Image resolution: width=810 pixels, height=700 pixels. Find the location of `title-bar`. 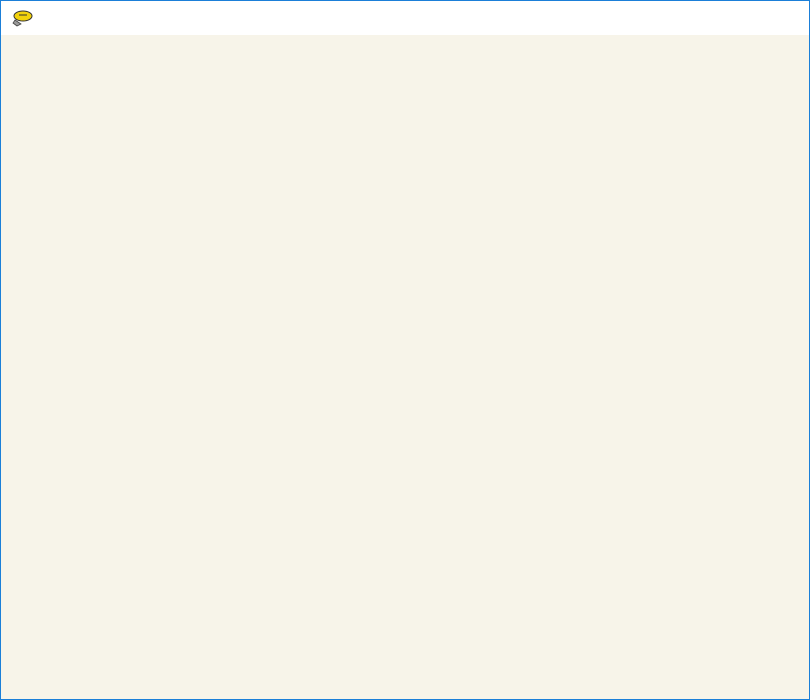

title-bar is located at coordinates (405, 18).